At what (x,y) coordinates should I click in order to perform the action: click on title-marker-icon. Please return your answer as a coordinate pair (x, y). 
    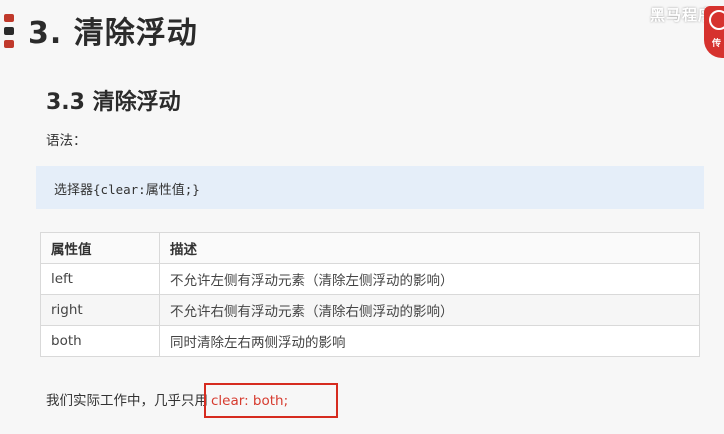
    Looking at the image, I should click on (9, 33).